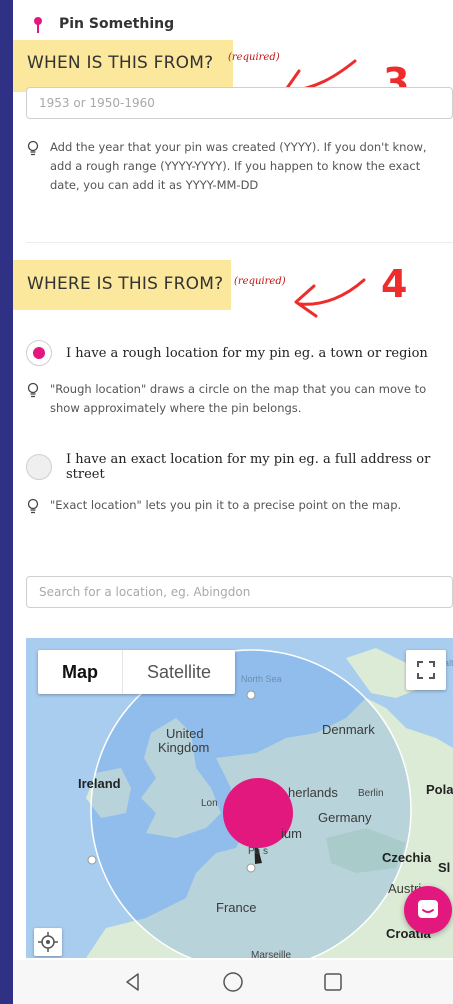 The height and width of the screenshot is (1004, 453). Describe the element at coordinates (239, 592) in the screenshot. I see `location-search-input` at that location.